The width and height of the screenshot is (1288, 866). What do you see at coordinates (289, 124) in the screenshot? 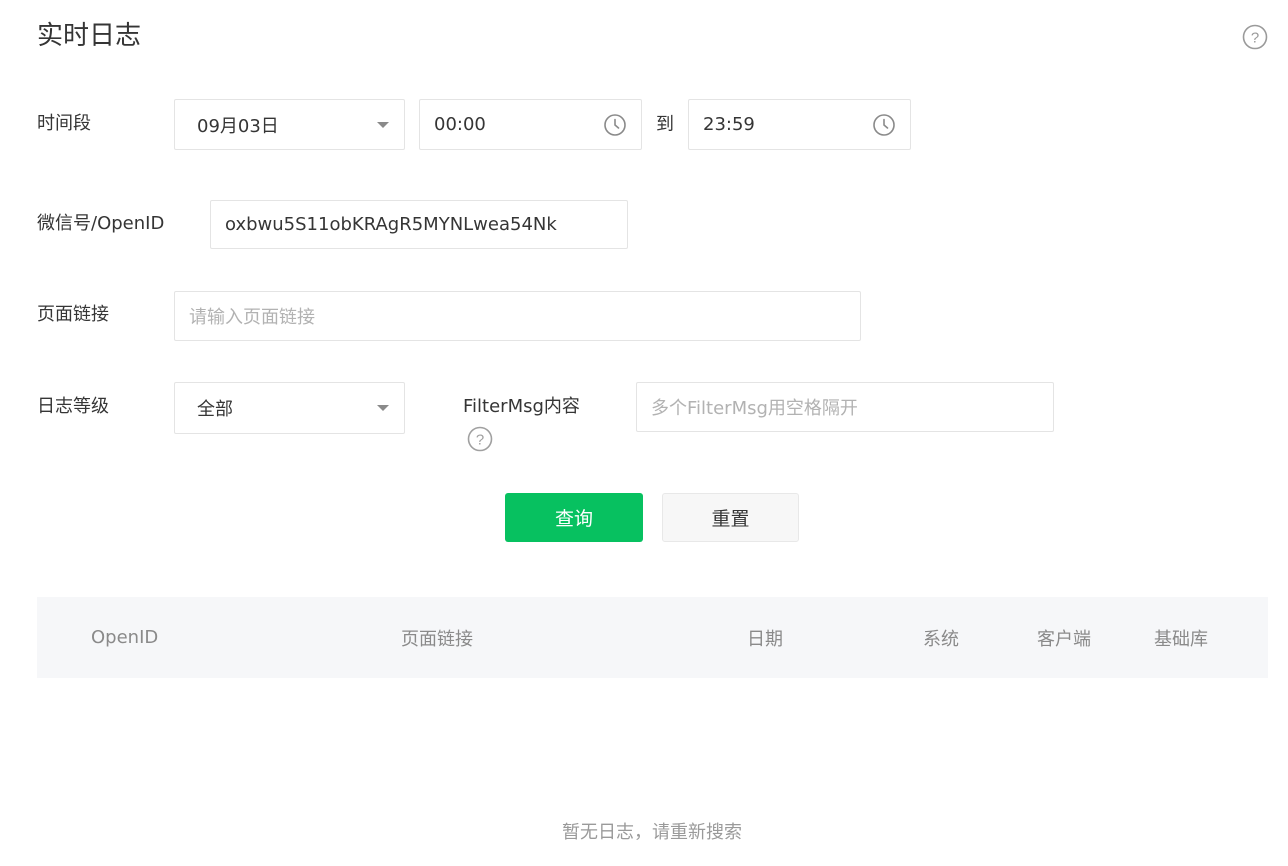
I see `date-select: 09月03日` at bounding box center [289, 124].